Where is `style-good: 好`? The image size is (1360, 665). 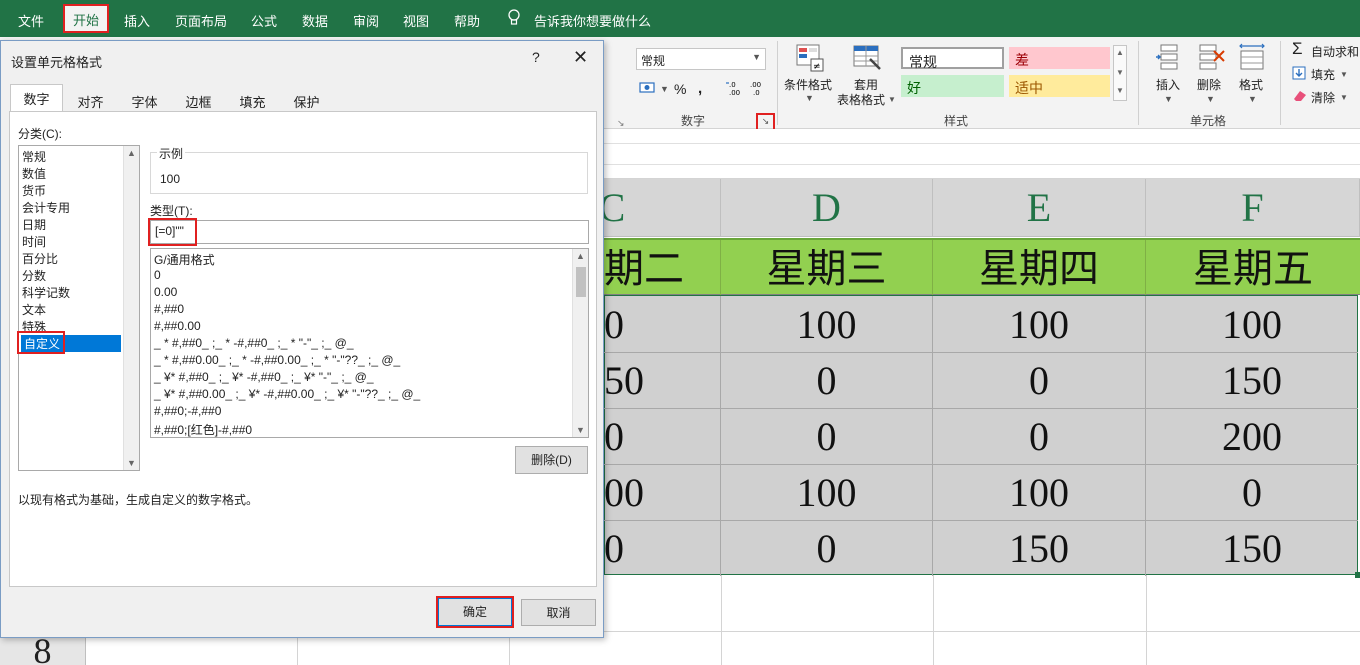 style-good: 好 is located at coordinates (952, 86).